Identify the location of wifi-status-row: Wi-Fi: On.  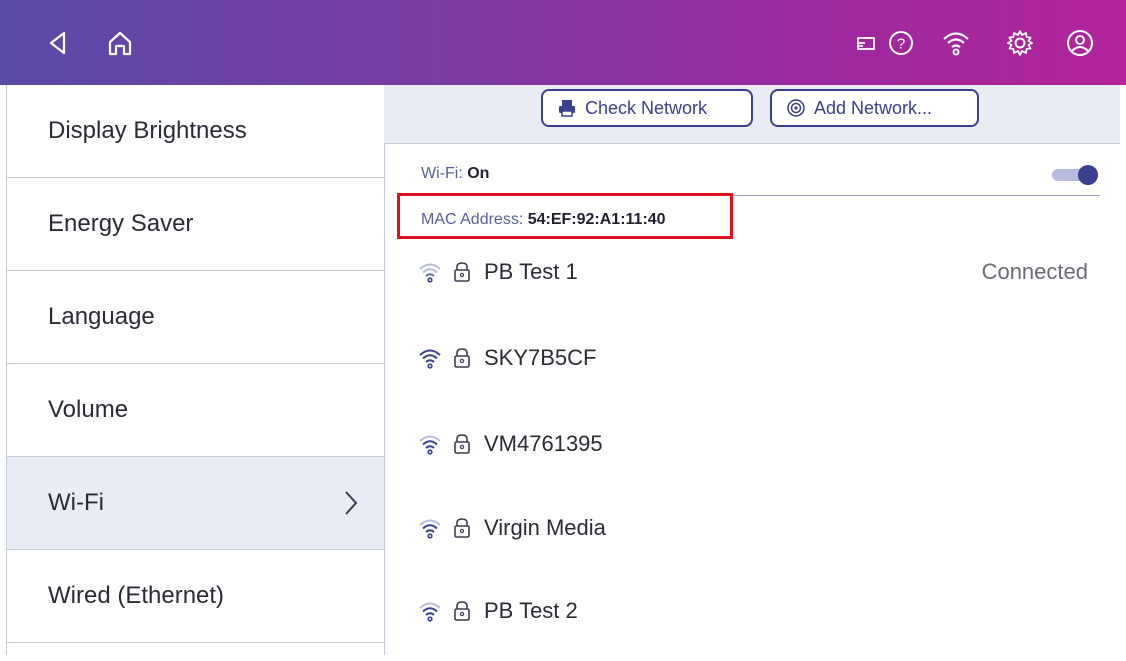
(455, 174).